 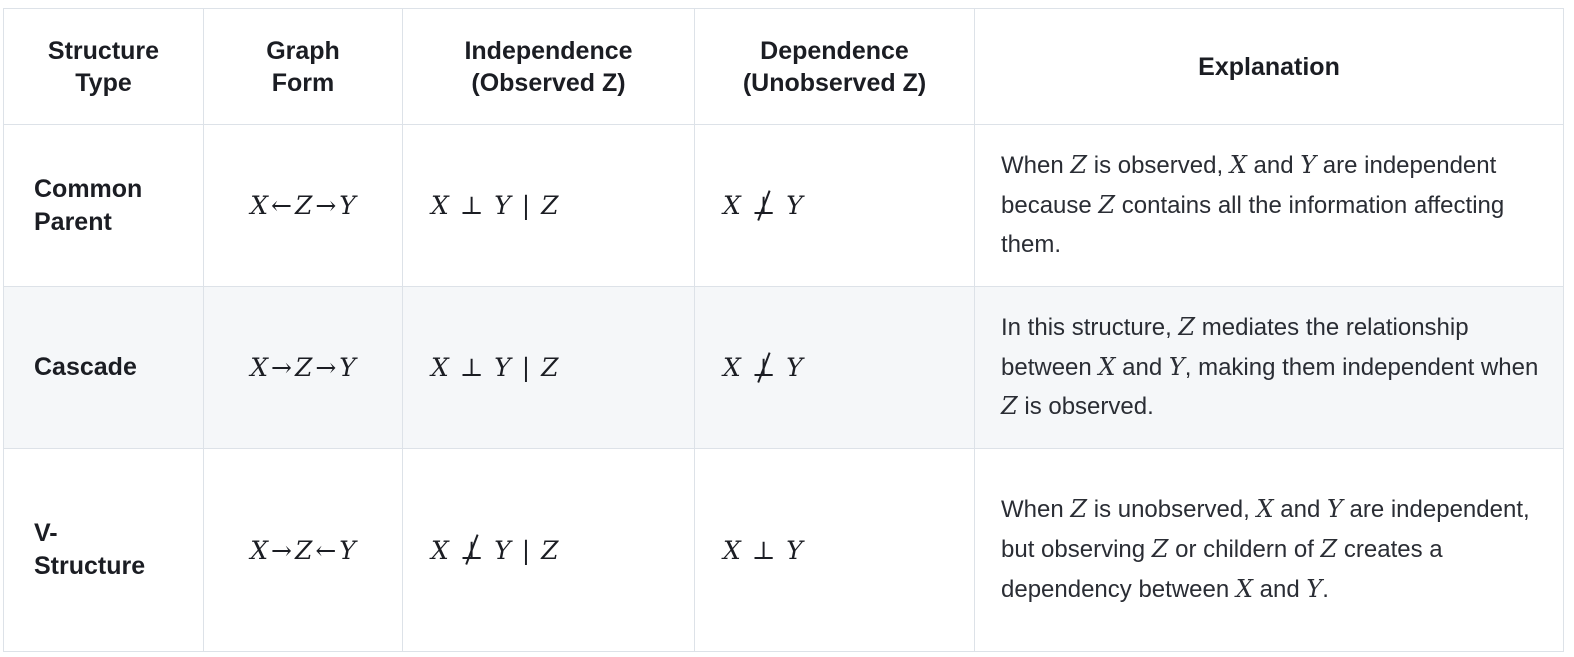 What do you see at coordinates (326, 550) in the screenshot?
I see `graph-arrow-2: ←` at bounding box center [326, 550].